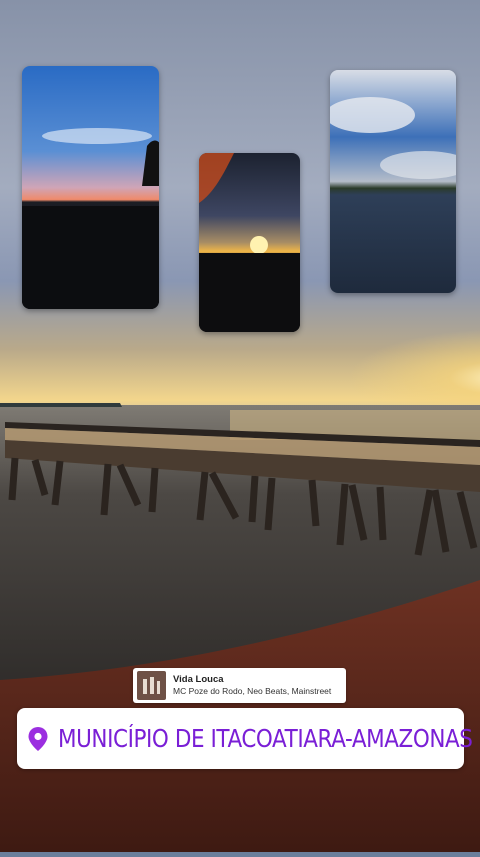 This screenshot has height=857, width=480. Describe the element at coordinates (393, 181) in the screenshot. I see `cloudy-river-photo` at that location.